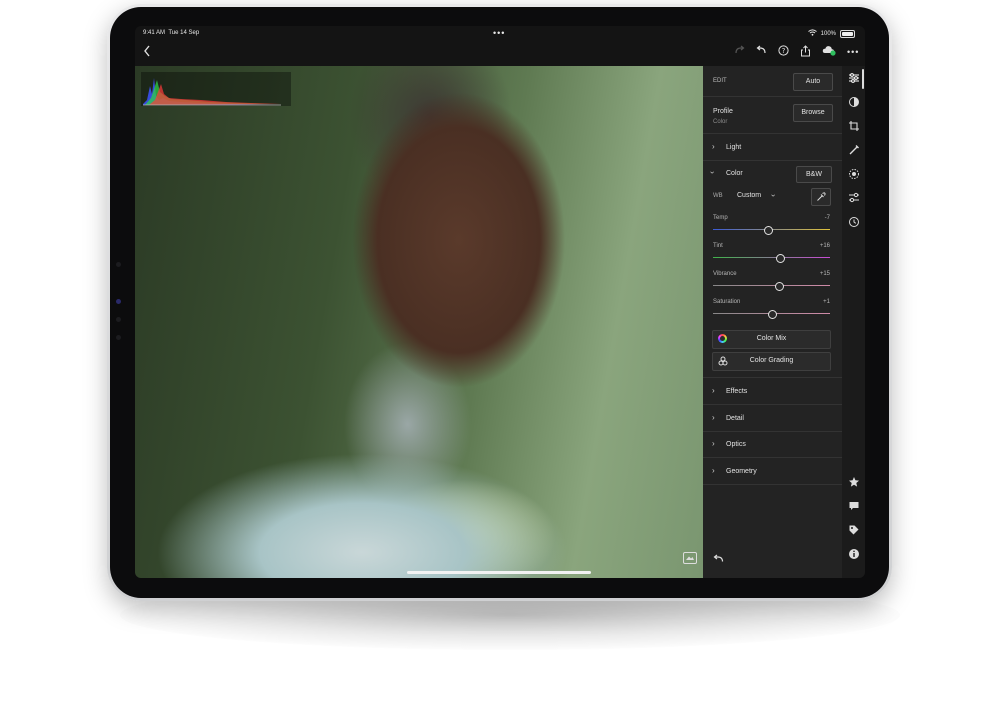 This screenshot has height=721, width=999. What do you see at coordinates (772, 147) in the screenshot?
I see `section-light: › Light` at bounding box center [772, 147].